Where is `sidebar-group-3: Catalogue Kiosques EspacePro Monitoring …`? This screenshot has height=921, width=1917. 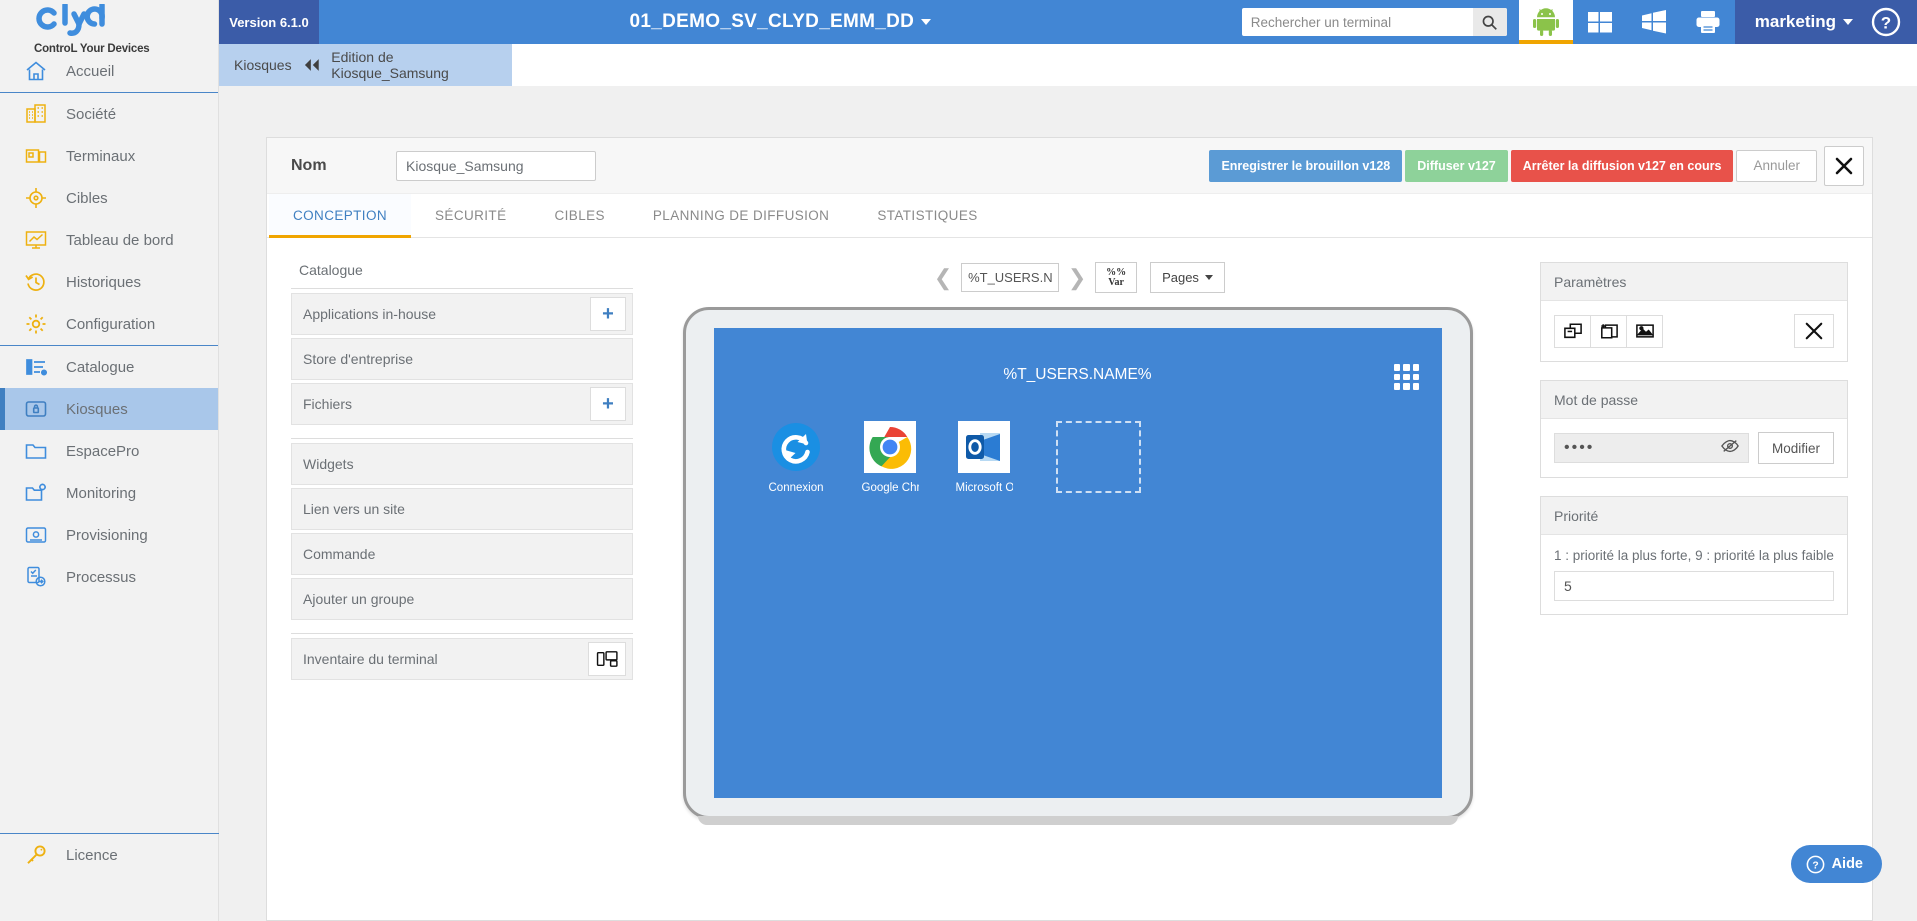
sidebar-group-3: Catalogue Kiosques EspacePro Monitoring … is located at coordinates (109, 471).